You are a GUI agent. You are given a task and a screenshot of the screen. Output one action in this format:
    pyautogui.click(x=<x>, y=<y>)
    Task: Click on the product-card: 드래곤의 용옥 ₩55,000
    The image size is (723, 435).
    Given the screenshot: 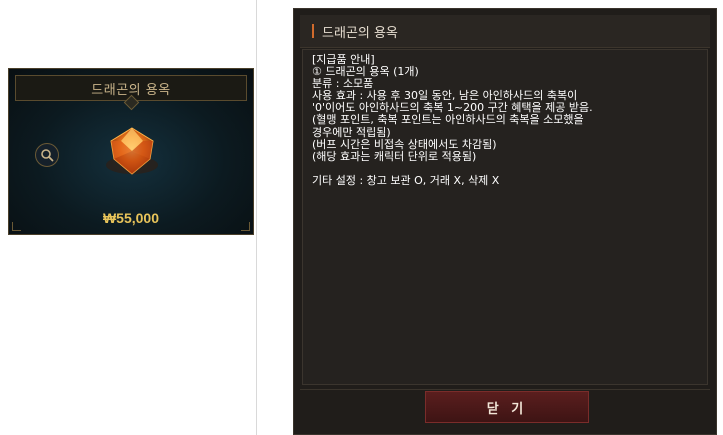 What is the action you would take?
    pyautogui.click(x=131, y=151)
    